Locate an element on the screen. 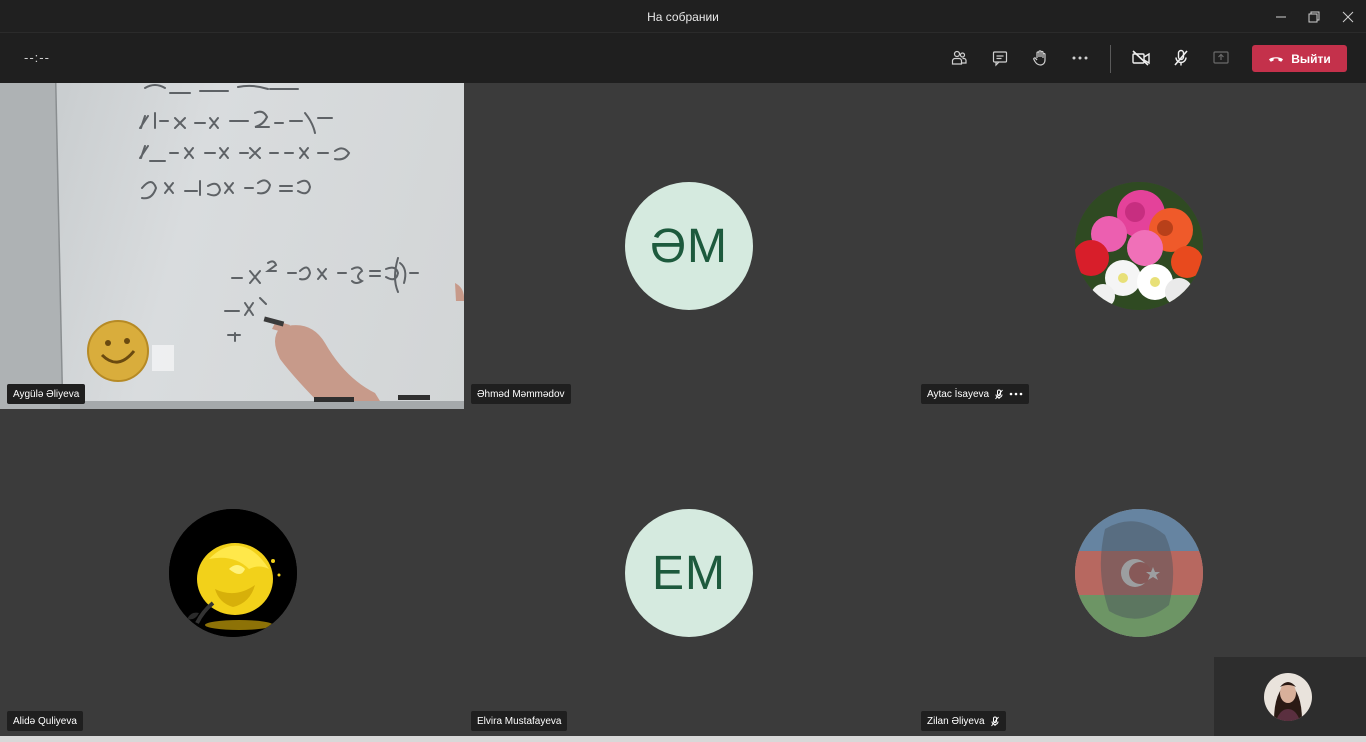 This screenshot has width=1366, height=742. raise-hand-button is located at coordinates (1040, 58).